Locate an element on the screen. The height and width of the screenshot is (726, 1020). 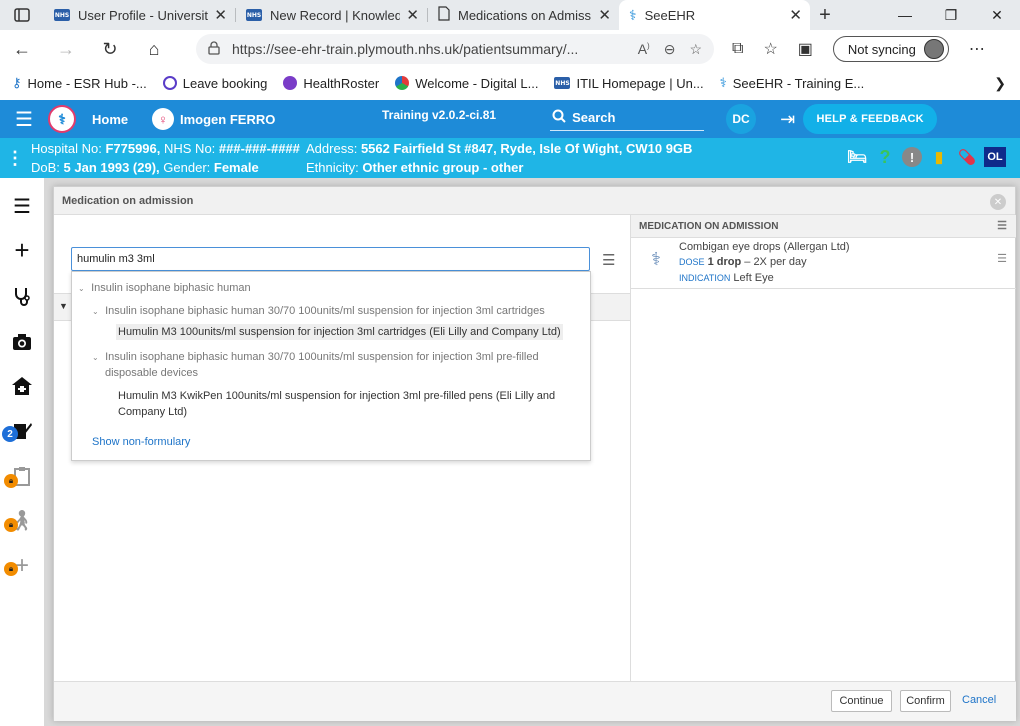
gender: Female is located at coordinates (236, 167).